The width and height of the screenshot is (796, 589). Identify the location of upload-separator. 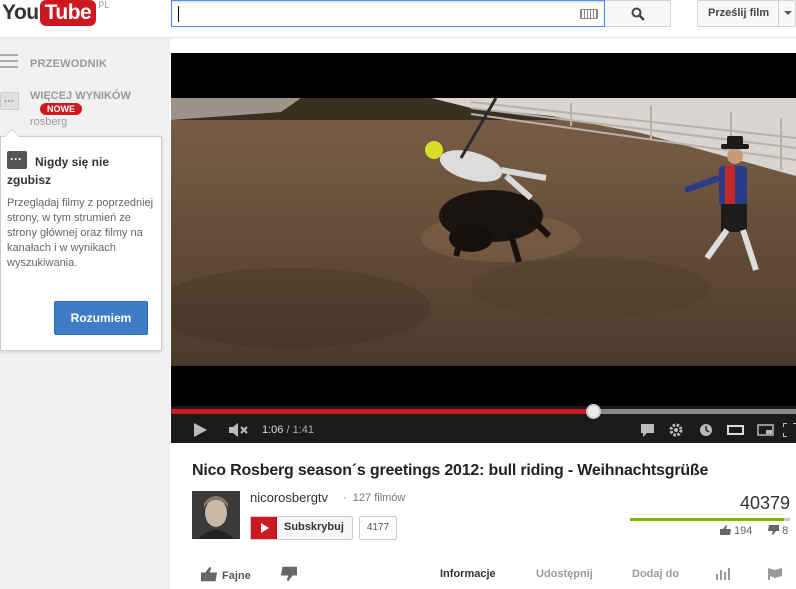
(778, 13).